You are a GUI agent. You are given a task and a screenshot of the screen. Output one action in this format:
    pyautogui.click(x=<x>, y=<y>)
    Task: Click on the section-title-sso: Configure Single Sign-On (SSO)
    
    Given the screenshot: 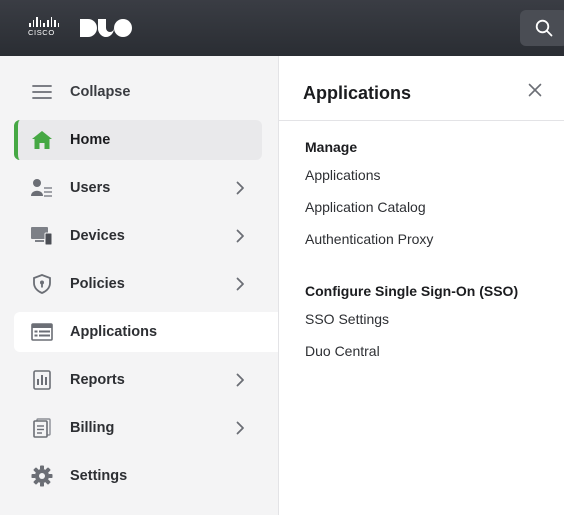 What is the action you would take?
    pyautogui.click(x=412, y=291)
    